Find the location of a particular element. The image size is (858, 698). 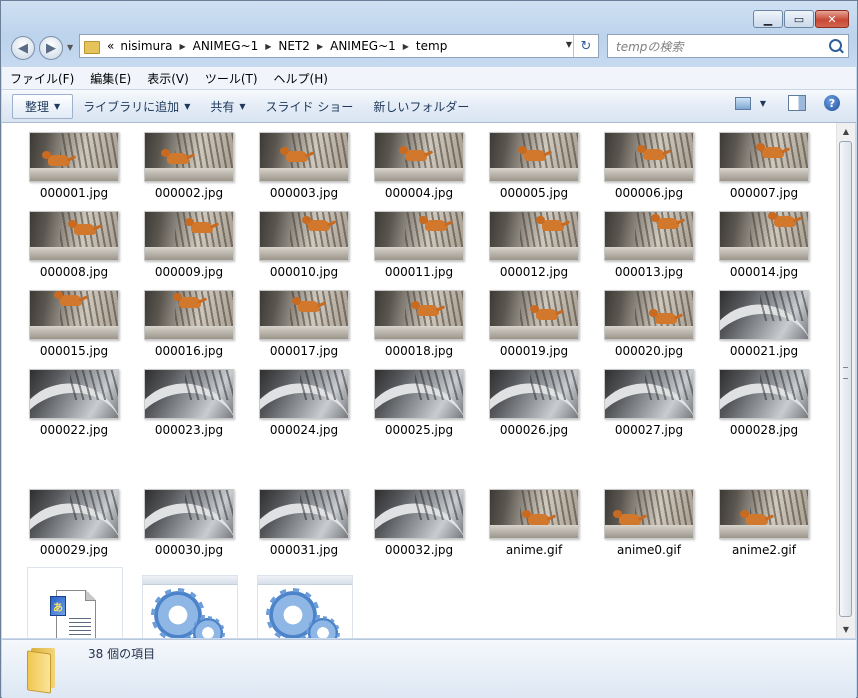

search-box is located at coordinates (728, 46).